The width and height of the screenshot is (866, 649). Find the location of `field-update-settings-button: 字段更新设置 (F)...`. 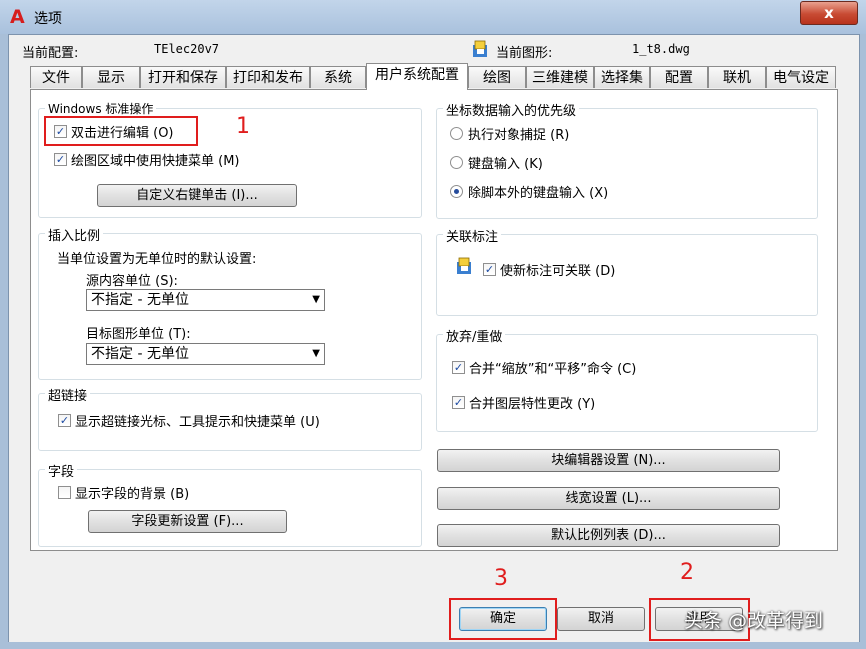

field-update-settings-button: 字段更新设置 (F)... is located at coordinates (187, 521).